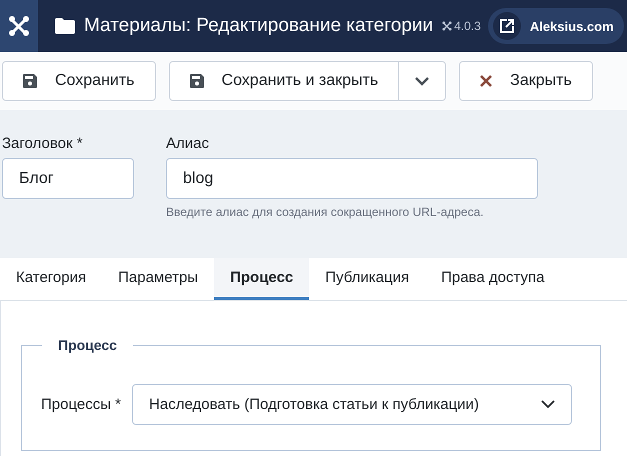  Describe the element at coordinates (43, 143) in the screenshot. I see `field-label: Заголовок *` at that location.